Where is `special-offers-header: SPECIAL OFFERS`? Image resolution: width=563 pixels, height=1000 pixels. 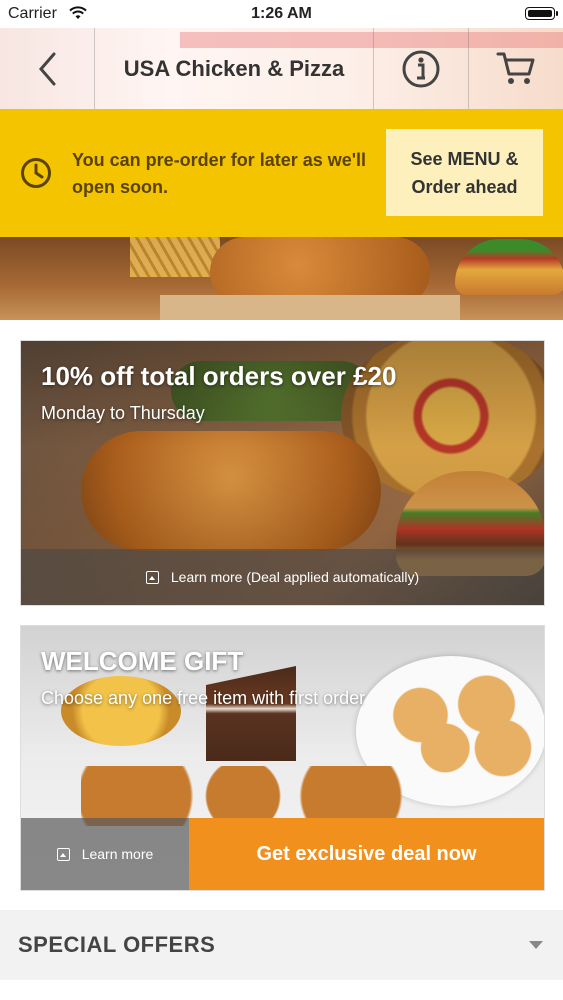 special-offers-header: SPECIAL OFFERS is located at coordinates (281, 945).